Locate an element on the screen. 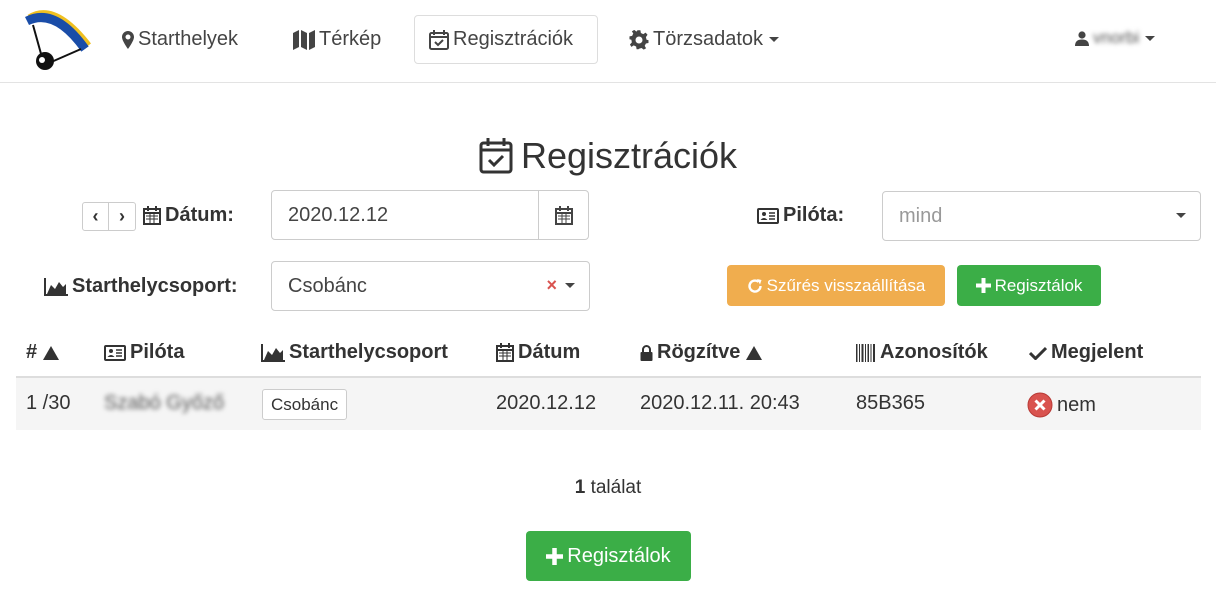 Image resolution: width=1216 pixels, height=602 pixels. date-nav: ‹ › is located at coordinates (109, 216).